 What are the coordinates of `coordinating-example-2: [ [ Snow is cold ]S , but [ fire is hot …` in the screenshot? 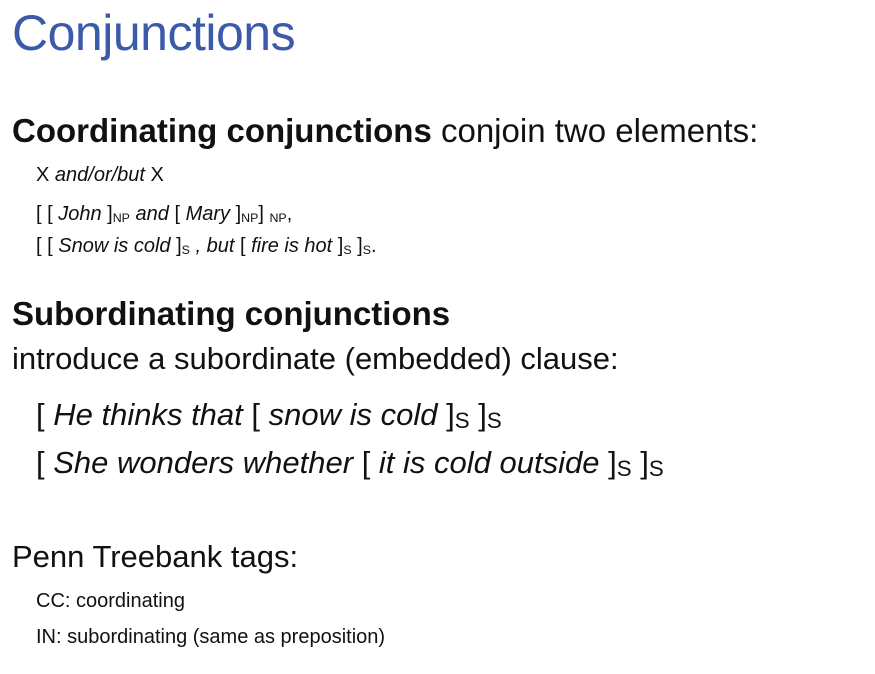 It's located at (206, 246).